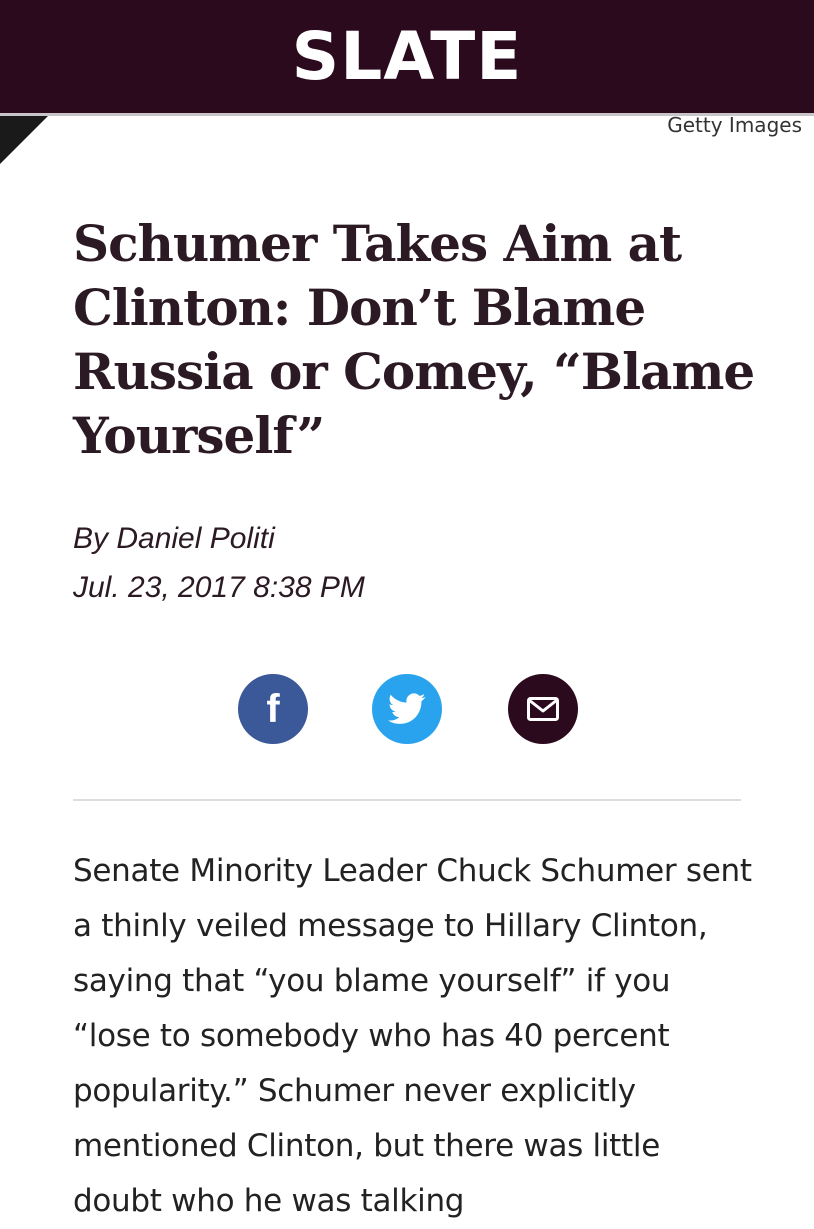  I want to click on facebook-share-button: f, so click(273, 709).